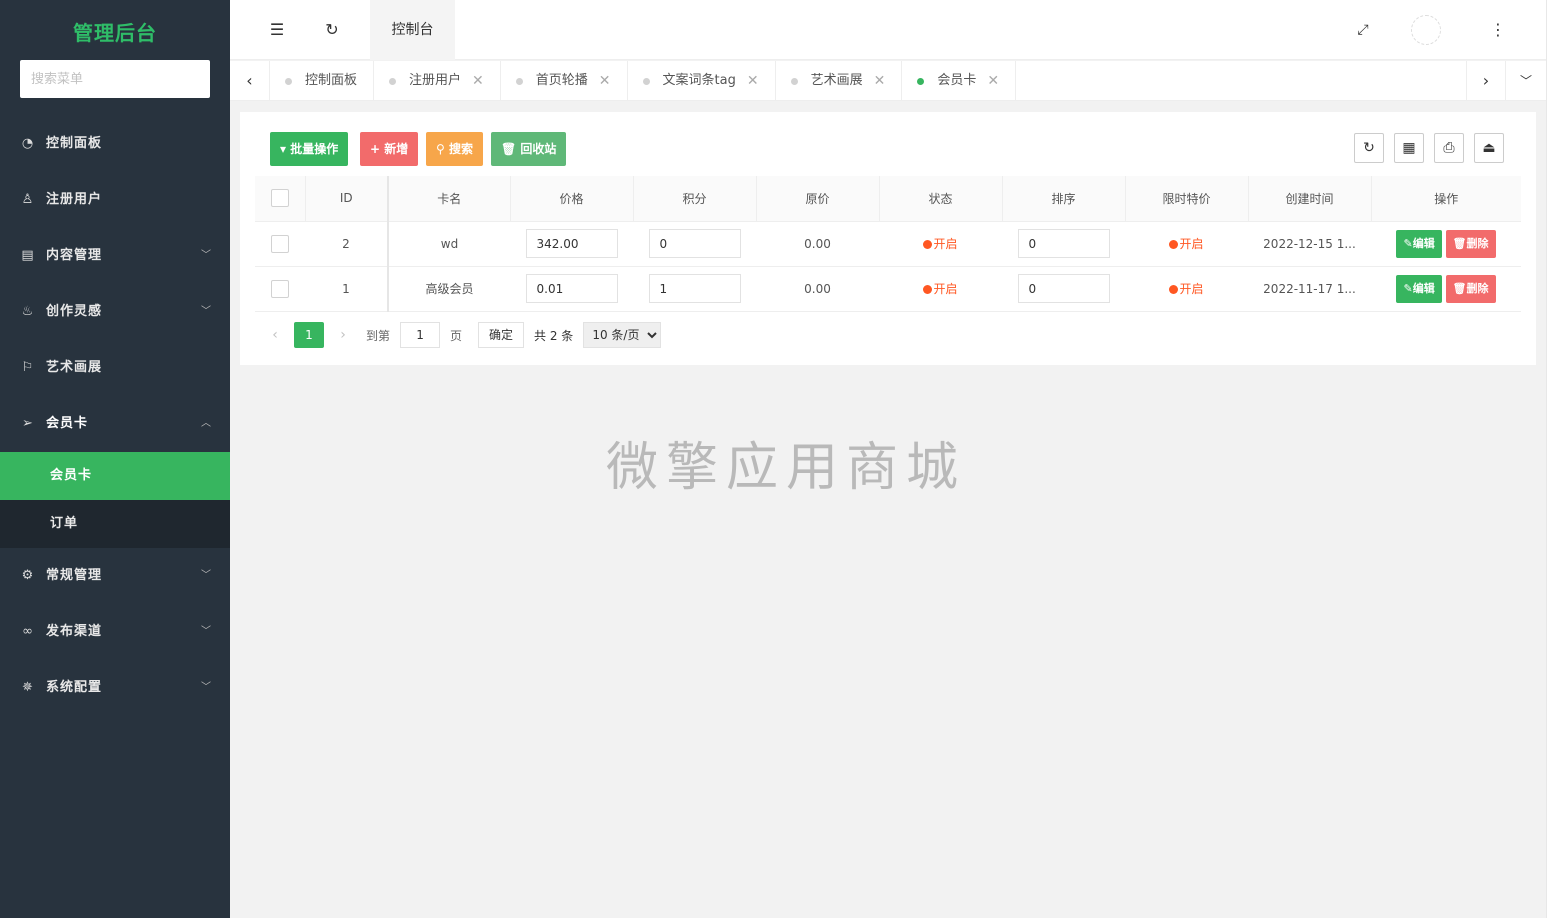 This screenshot has width=1552, height=918. What do you see at coordinates (343, 335) in the screenshot?
I see `next-page-icon: ›` at bounding box center [343, 335].